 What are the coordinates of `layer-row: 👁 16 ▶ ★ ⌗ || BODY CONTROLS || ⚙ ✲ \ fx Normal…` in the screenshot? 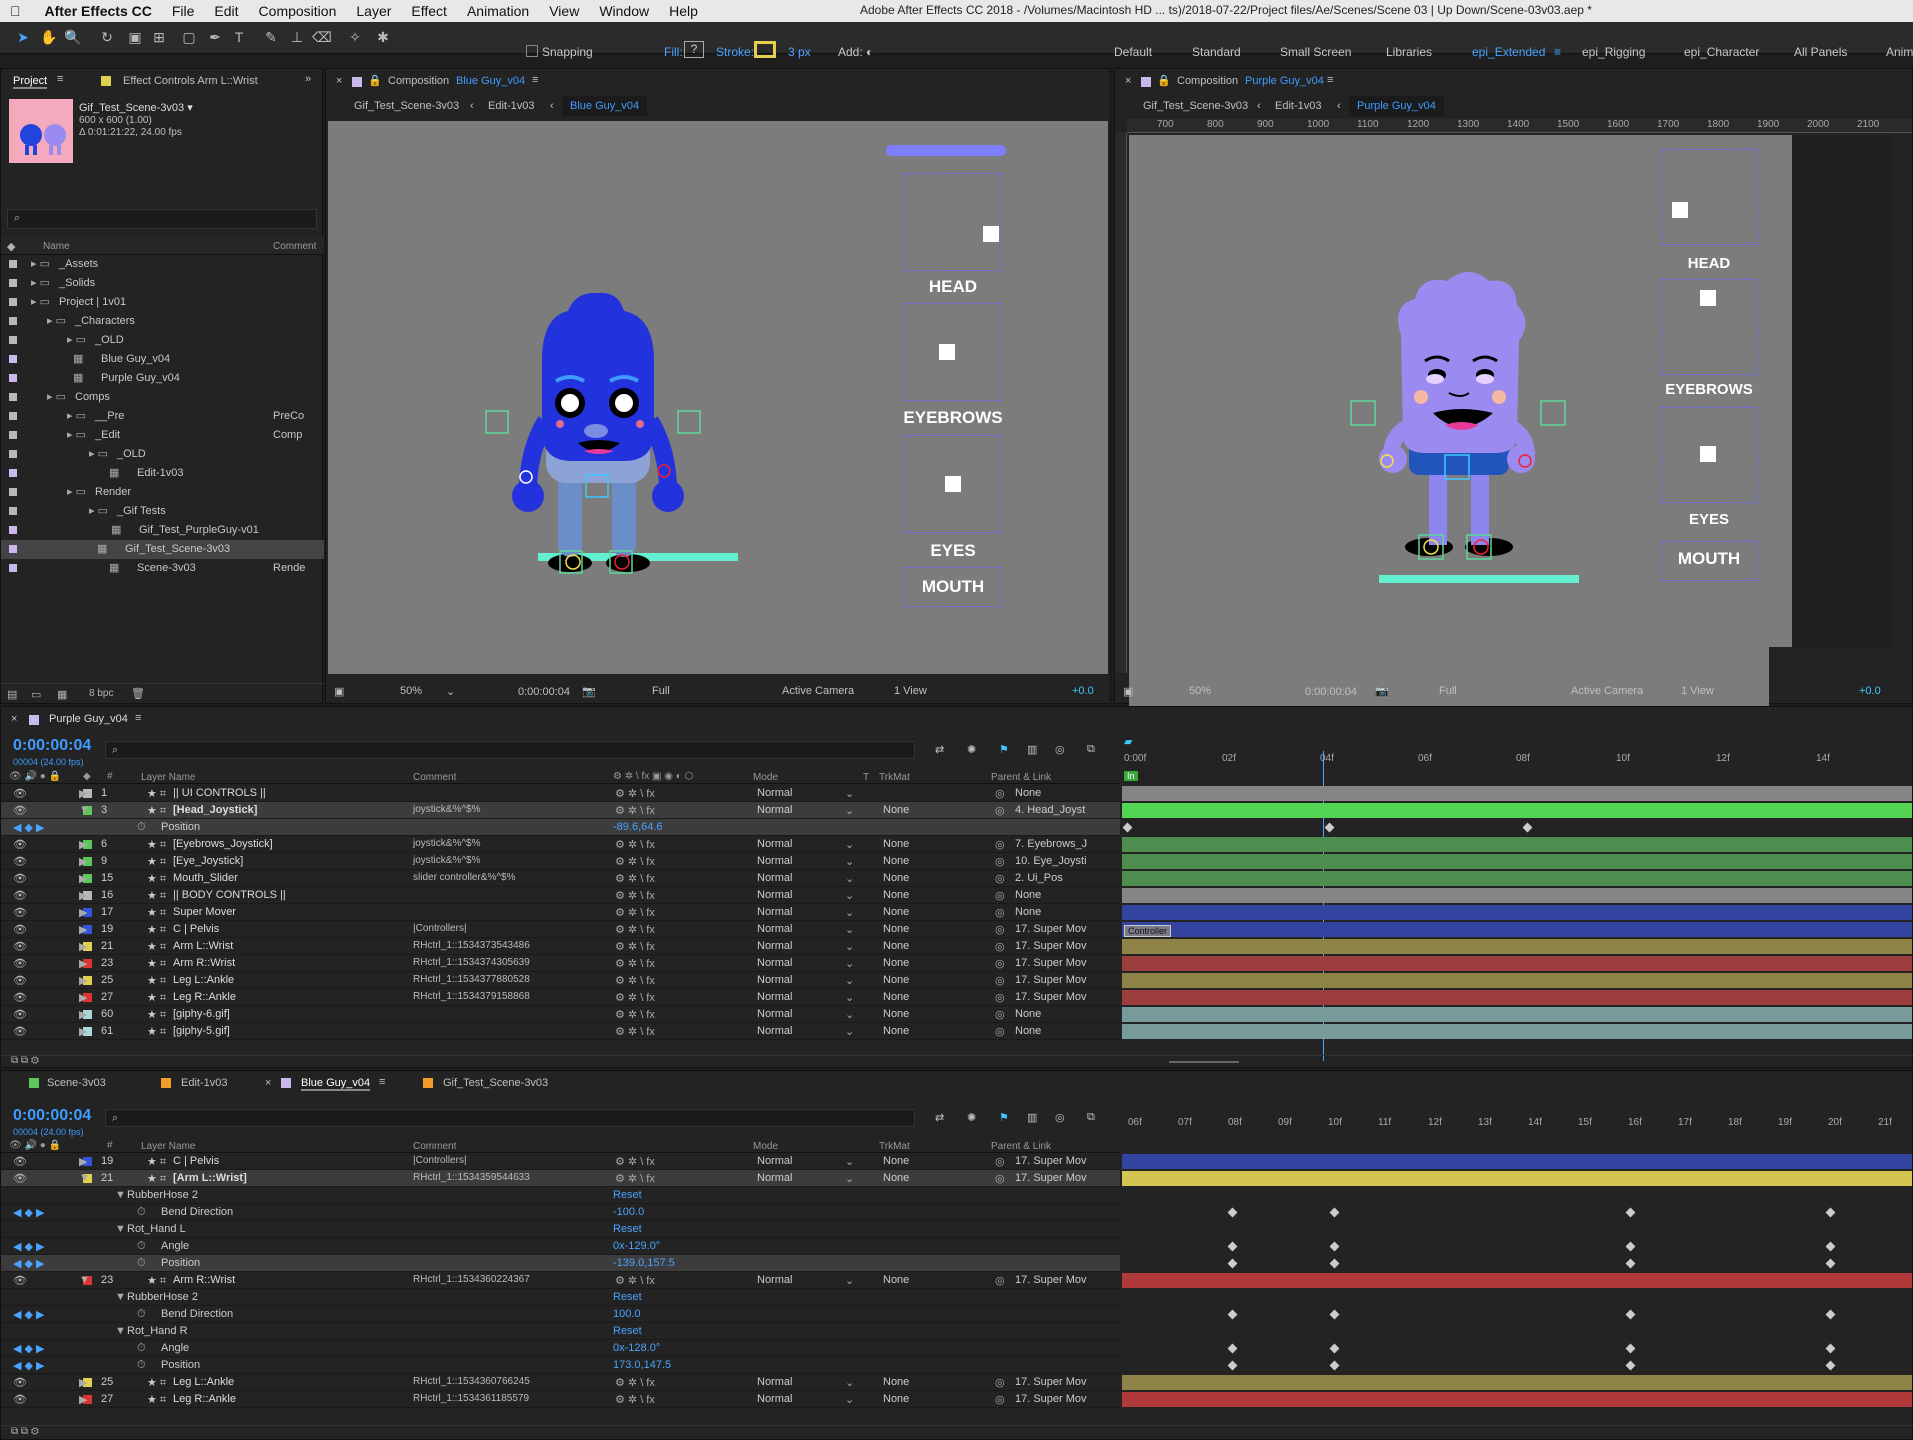 It's located at (956, 895).